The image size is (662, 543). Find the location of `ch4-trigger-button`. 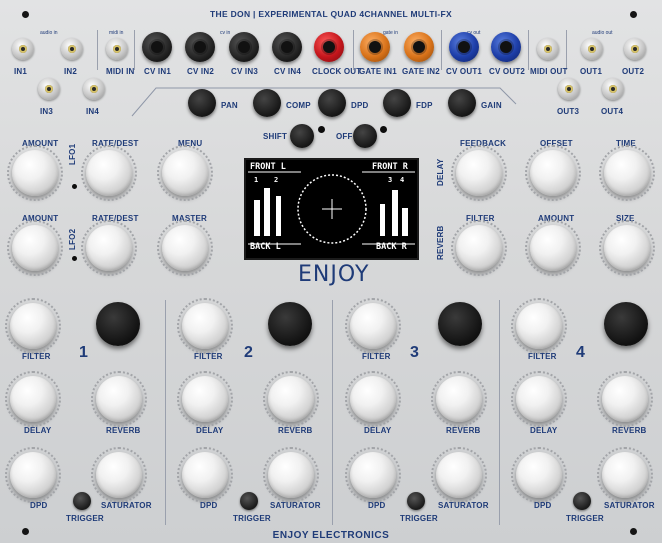

ch4-trigger-button is located at coordinates (582, 501).